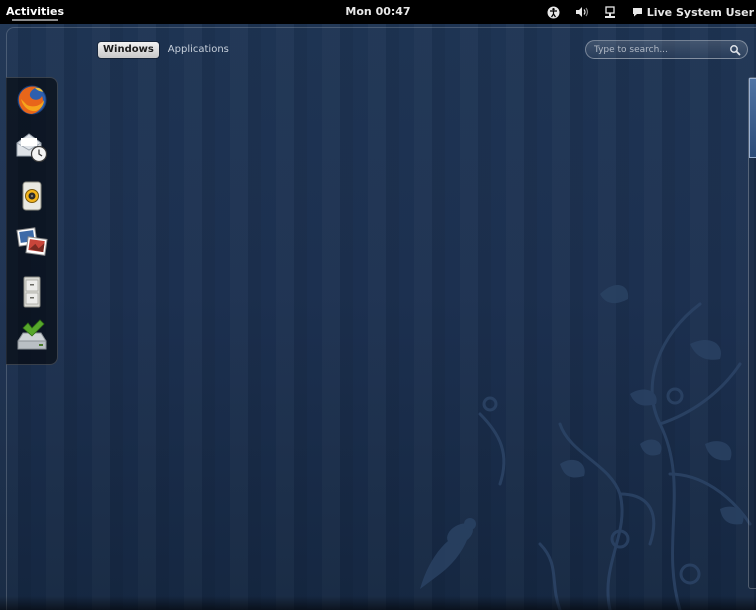 Image resolution: width=756 pixels, height=610 pixels. I want to click on user-menu: Live System User, so click(694, 12).